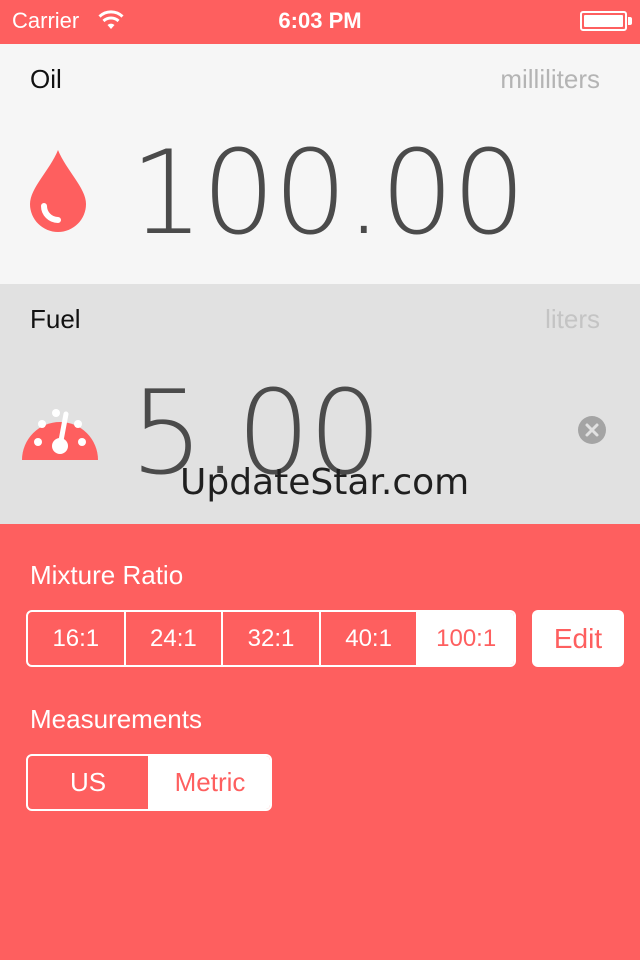 Image resolution: width=640 pixels, height=960 pixels. I want to click on battery-tip, so click(630, 21).